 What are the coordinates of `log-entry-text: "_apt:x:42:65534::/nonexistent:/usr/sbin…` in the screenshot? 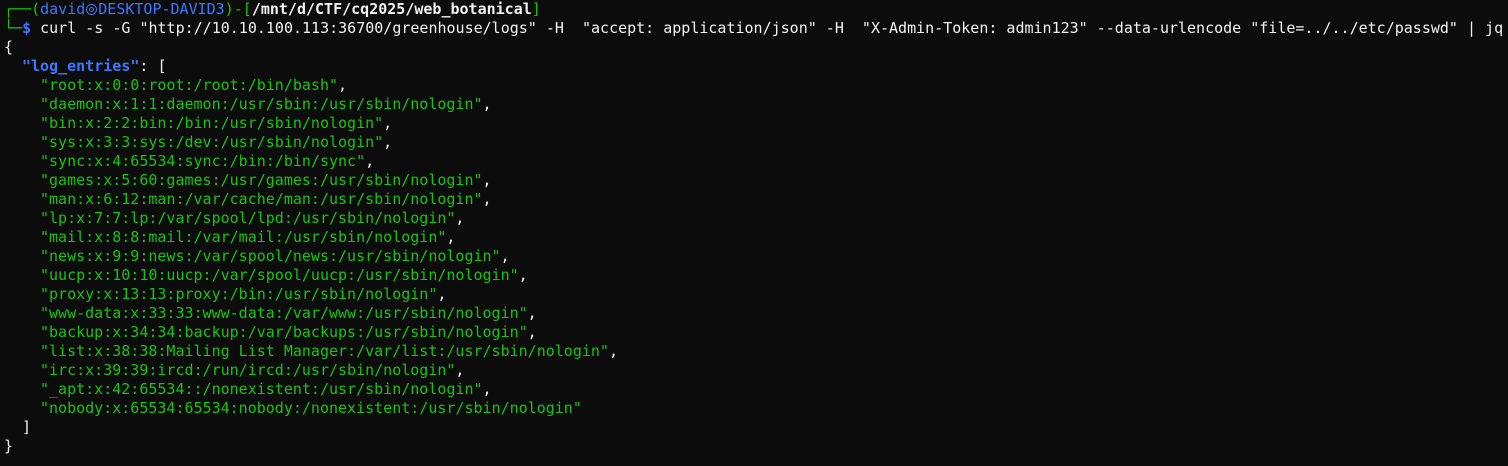 It's located at (261, 389).